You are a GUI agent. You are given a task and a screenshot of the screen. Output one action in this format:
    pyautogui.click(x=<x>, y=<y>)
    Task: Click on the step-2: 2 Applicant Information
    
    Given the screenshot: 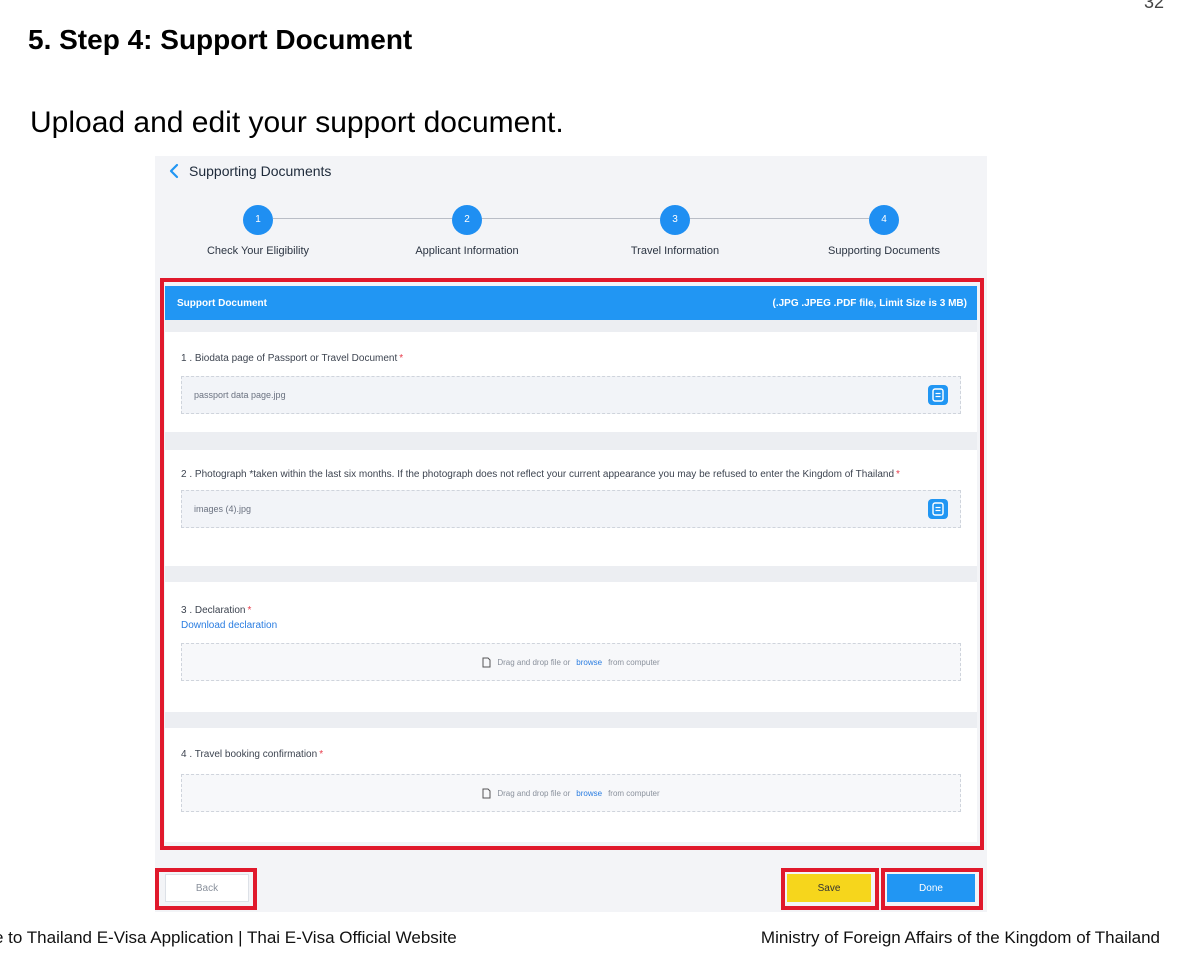 What is the action you would take?
    pyautogui.click(x=467, y=231)
    